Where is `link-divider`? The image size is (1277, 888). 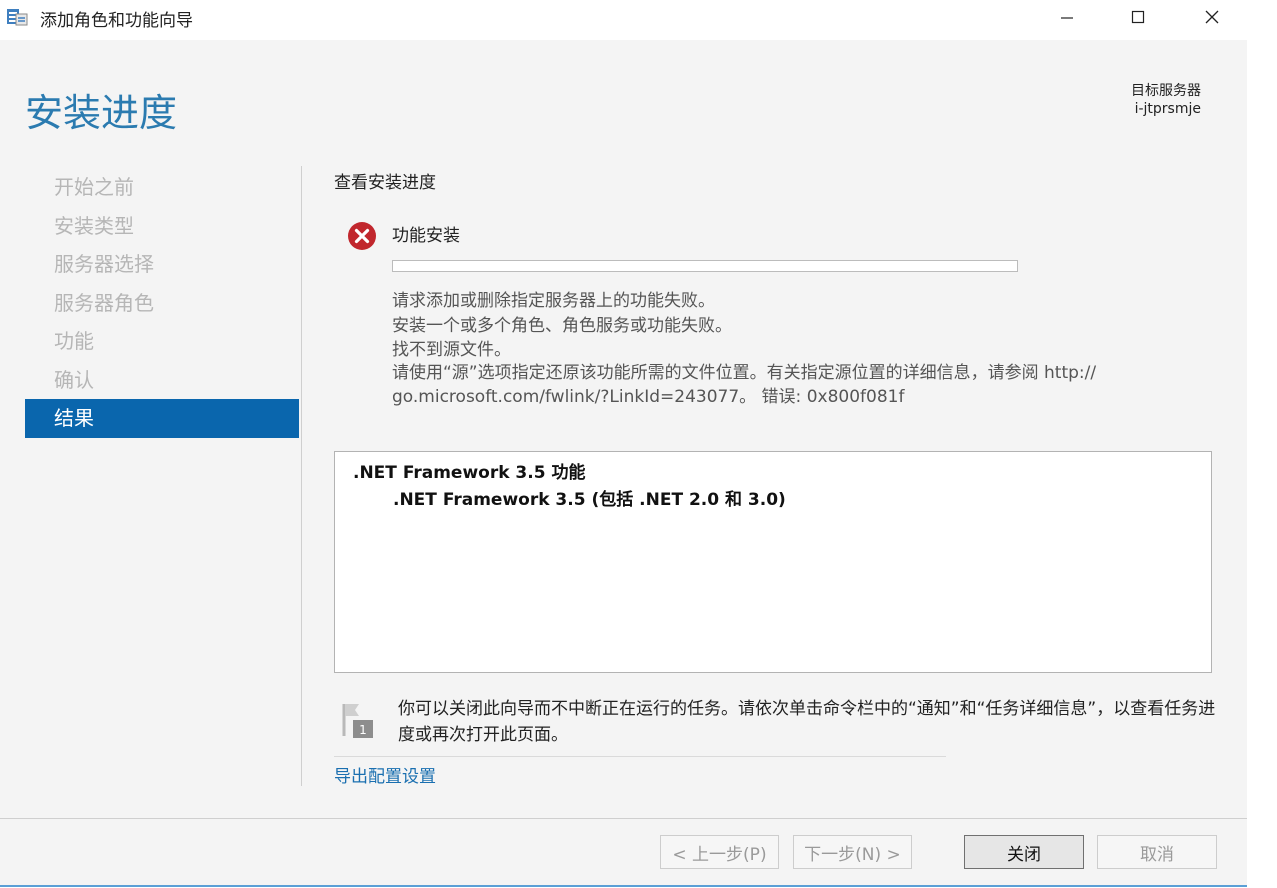
link-divider is located at coordinates (640, 756).